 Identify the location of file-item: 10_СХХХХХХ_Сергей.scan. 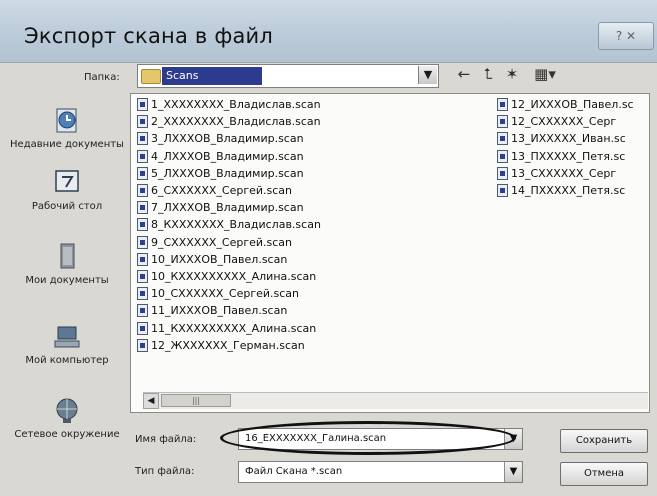
(312, 293).